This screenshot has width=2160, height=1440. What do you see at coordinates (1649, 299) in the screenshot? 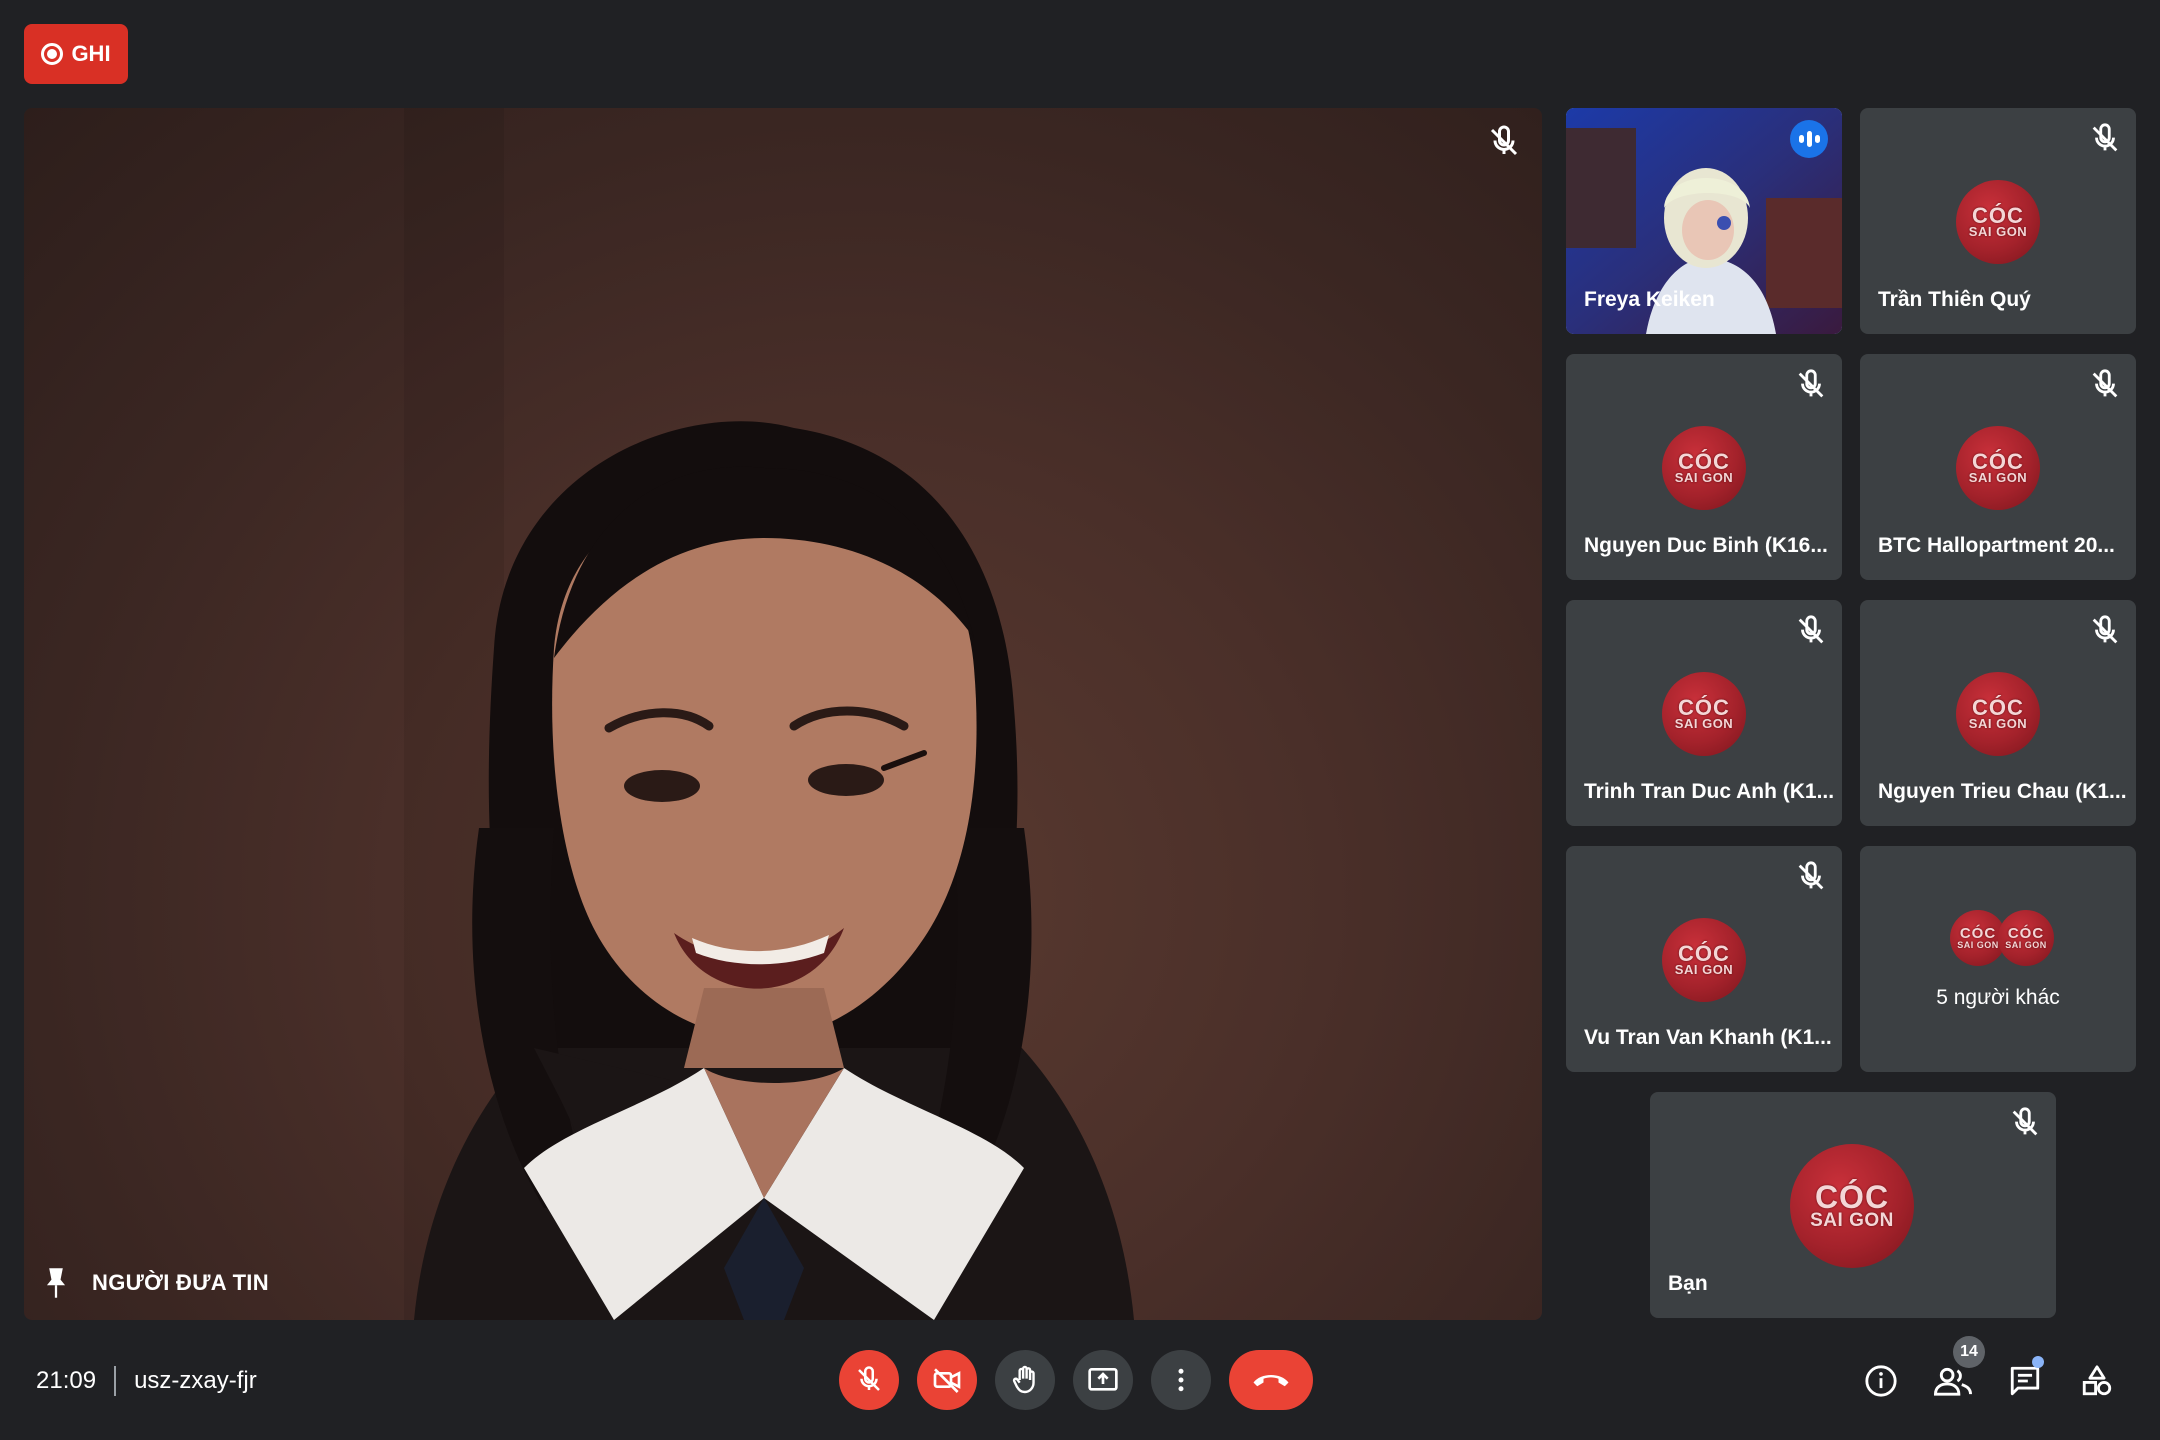
I see `participant-name: Freya Keiken` at bounding box center [1649, 299].